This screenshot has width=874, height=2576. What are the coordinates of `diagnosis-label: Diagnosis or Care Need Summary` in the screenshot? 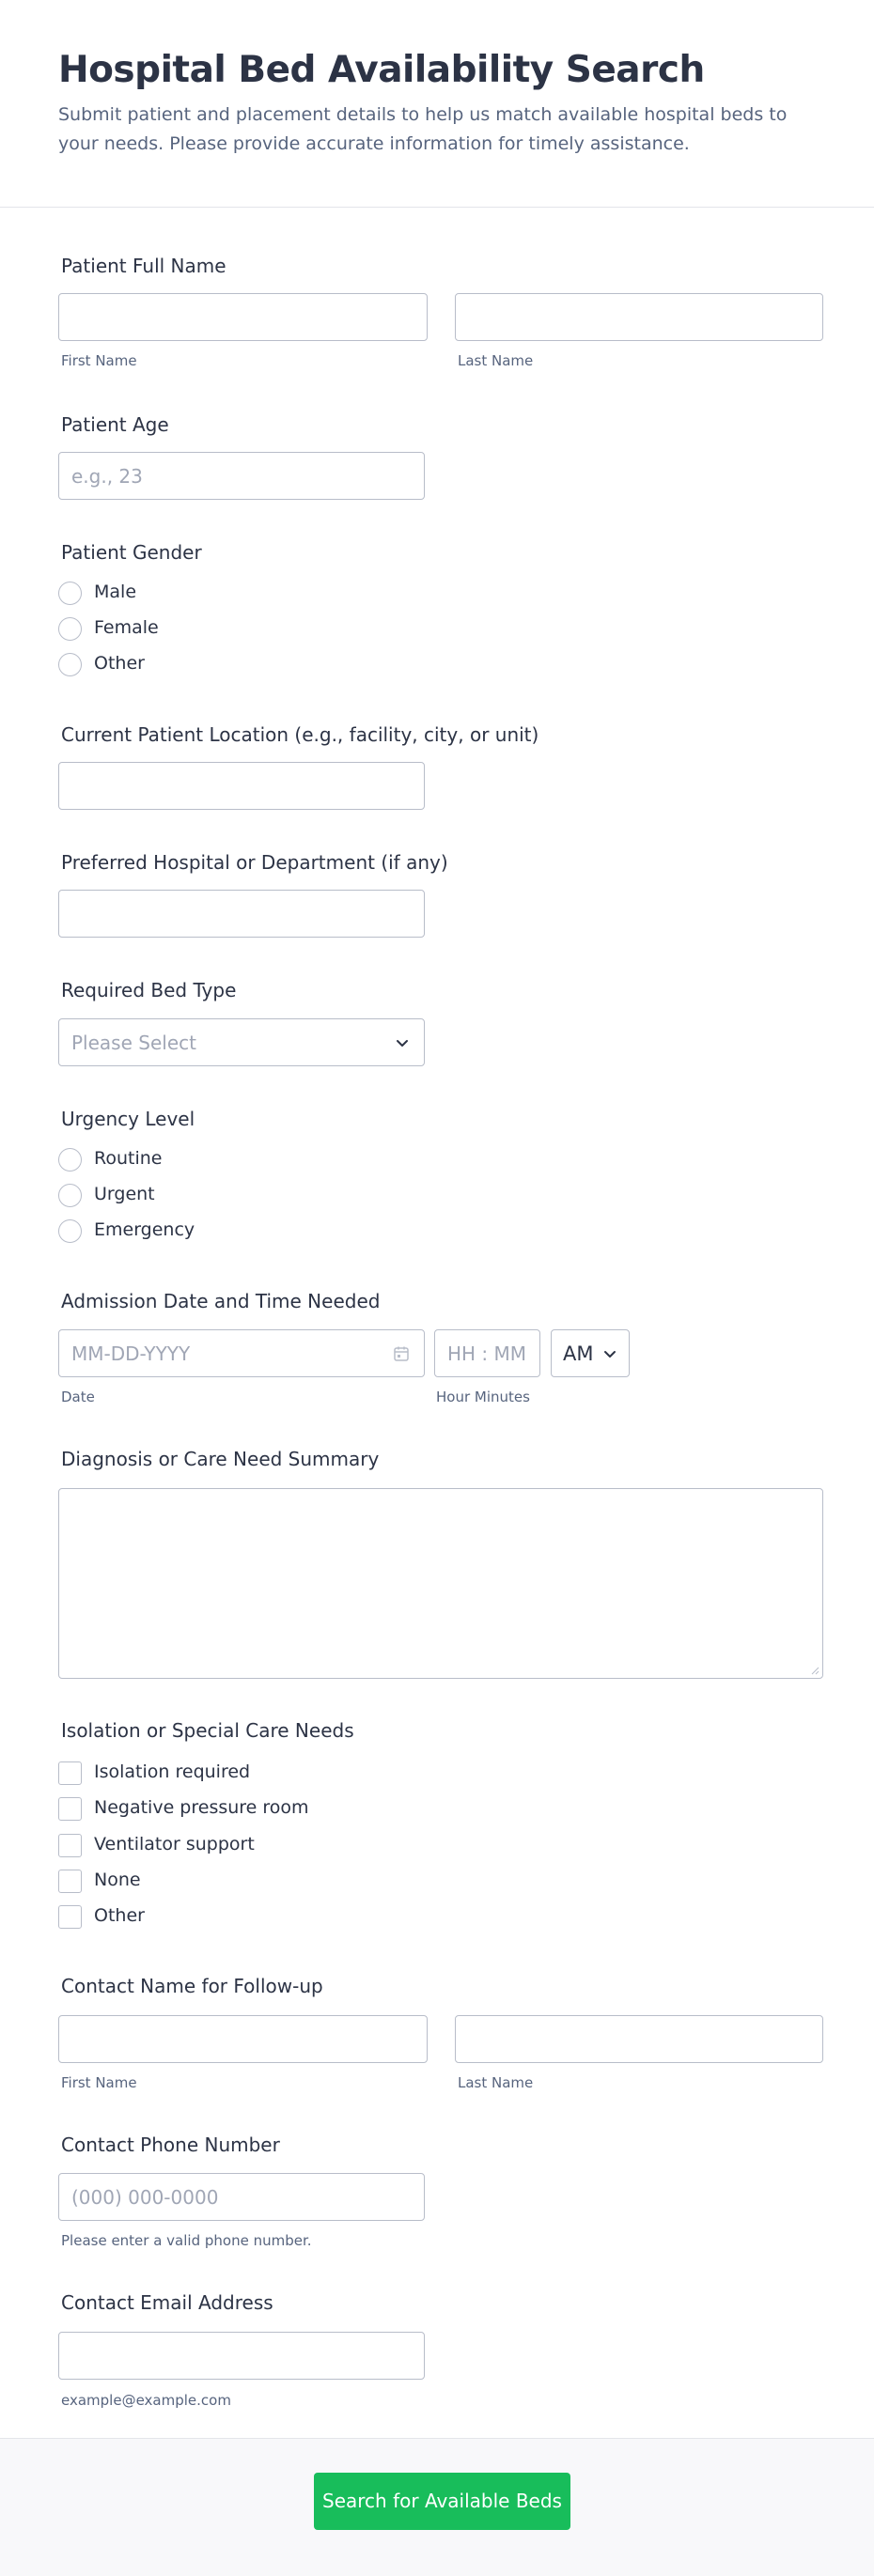 It's located at (220, 1459).